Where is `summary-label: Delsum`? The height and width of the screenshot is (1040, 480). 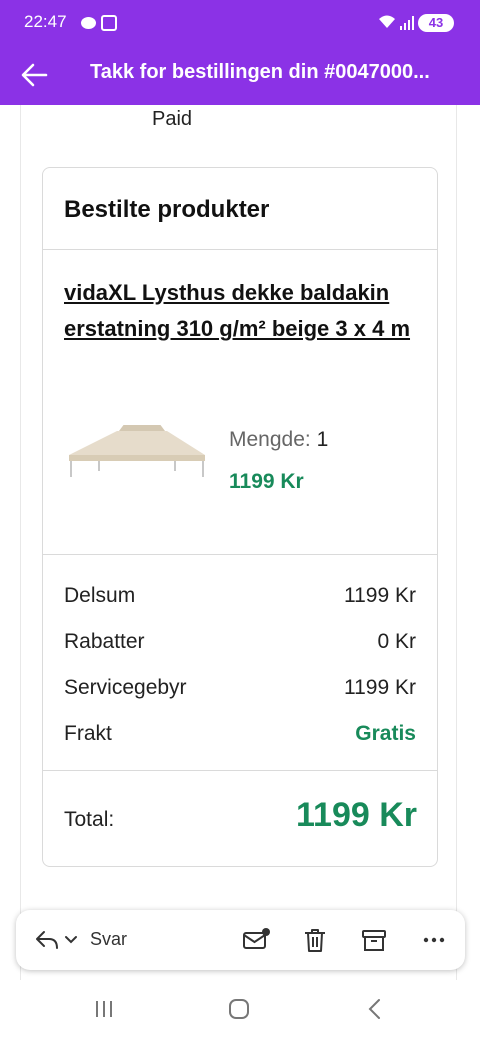 summary-label: Delsum is located at coordinates (100, 595).